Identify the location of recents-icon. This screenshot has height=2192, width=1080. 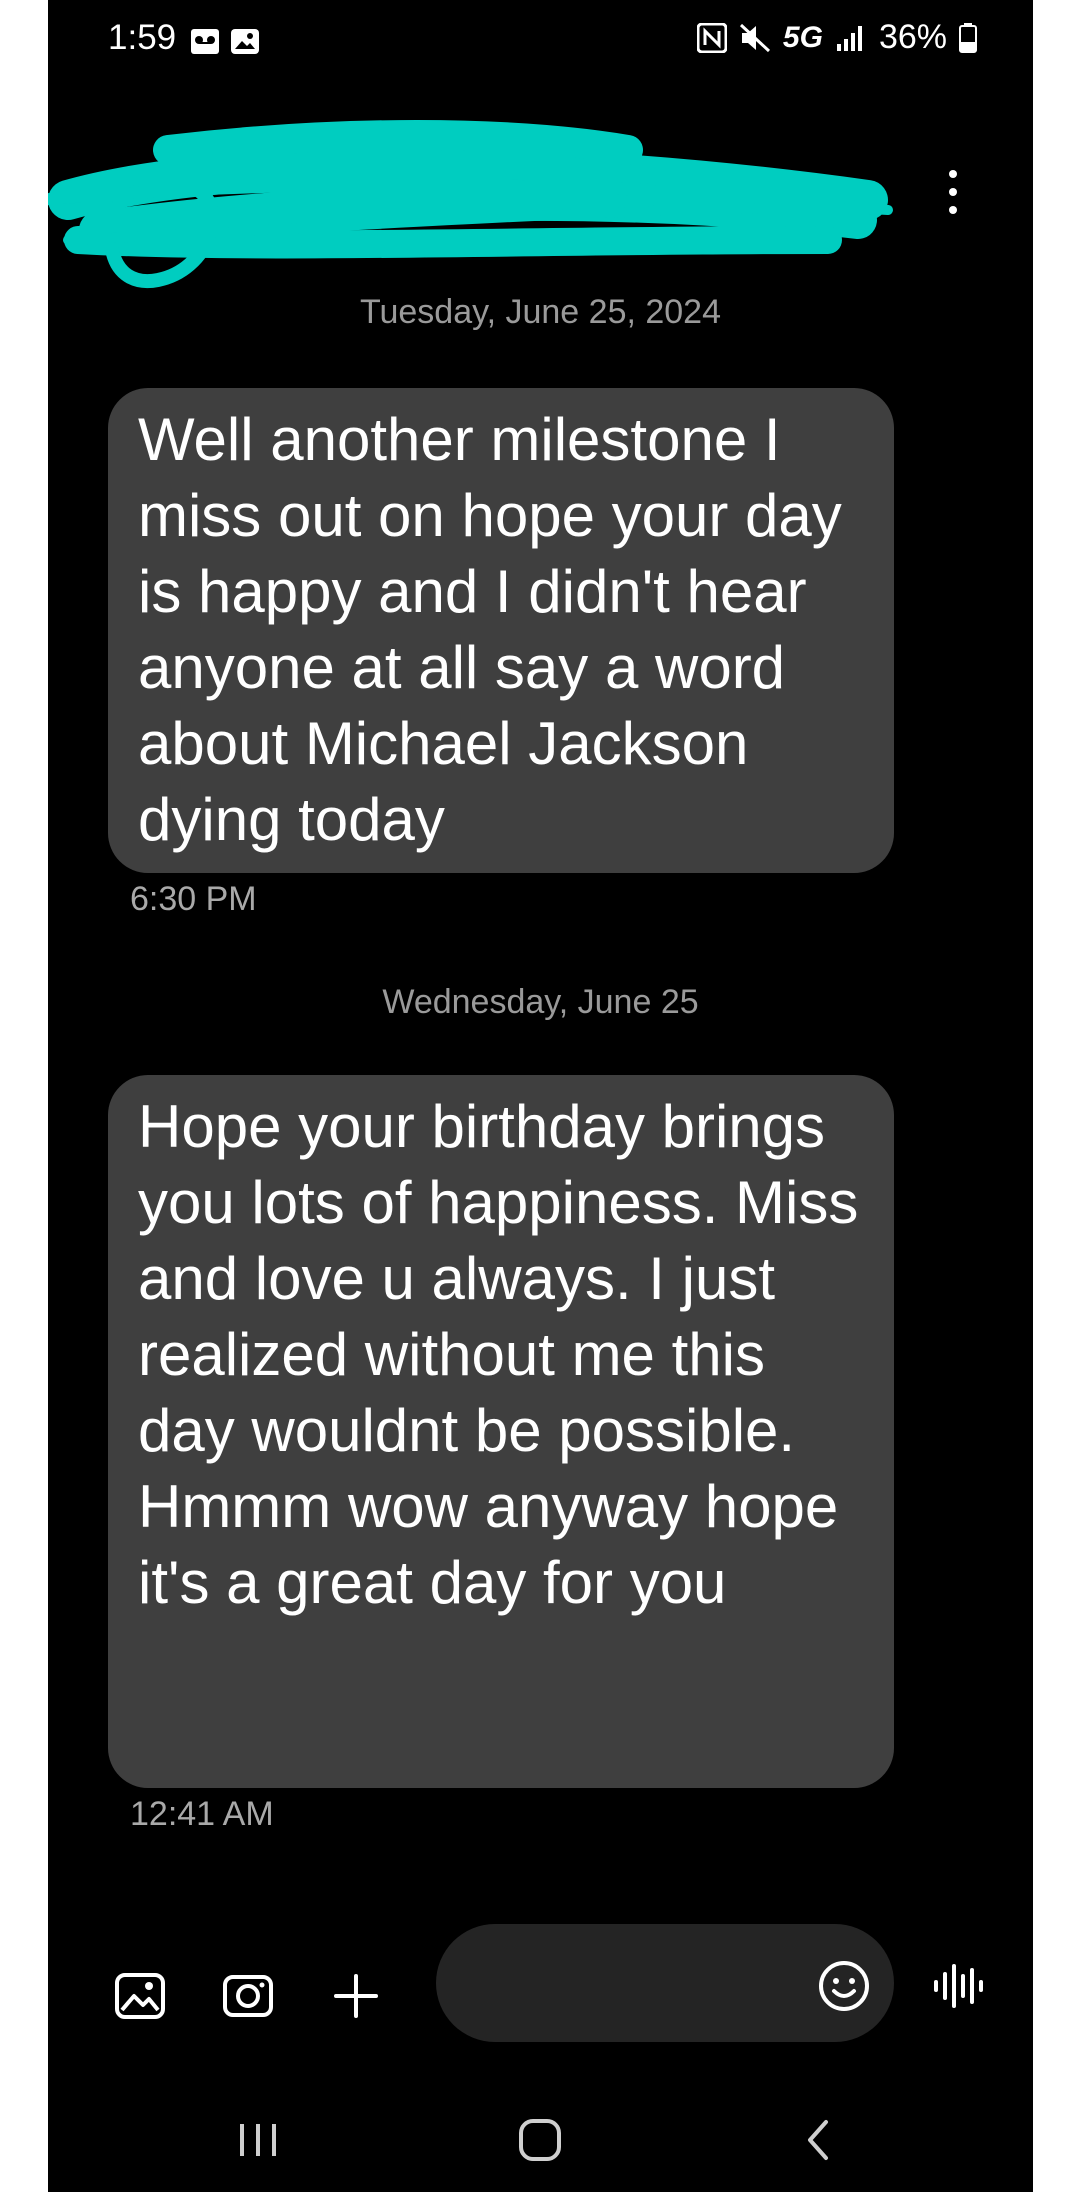
(258, 2140).